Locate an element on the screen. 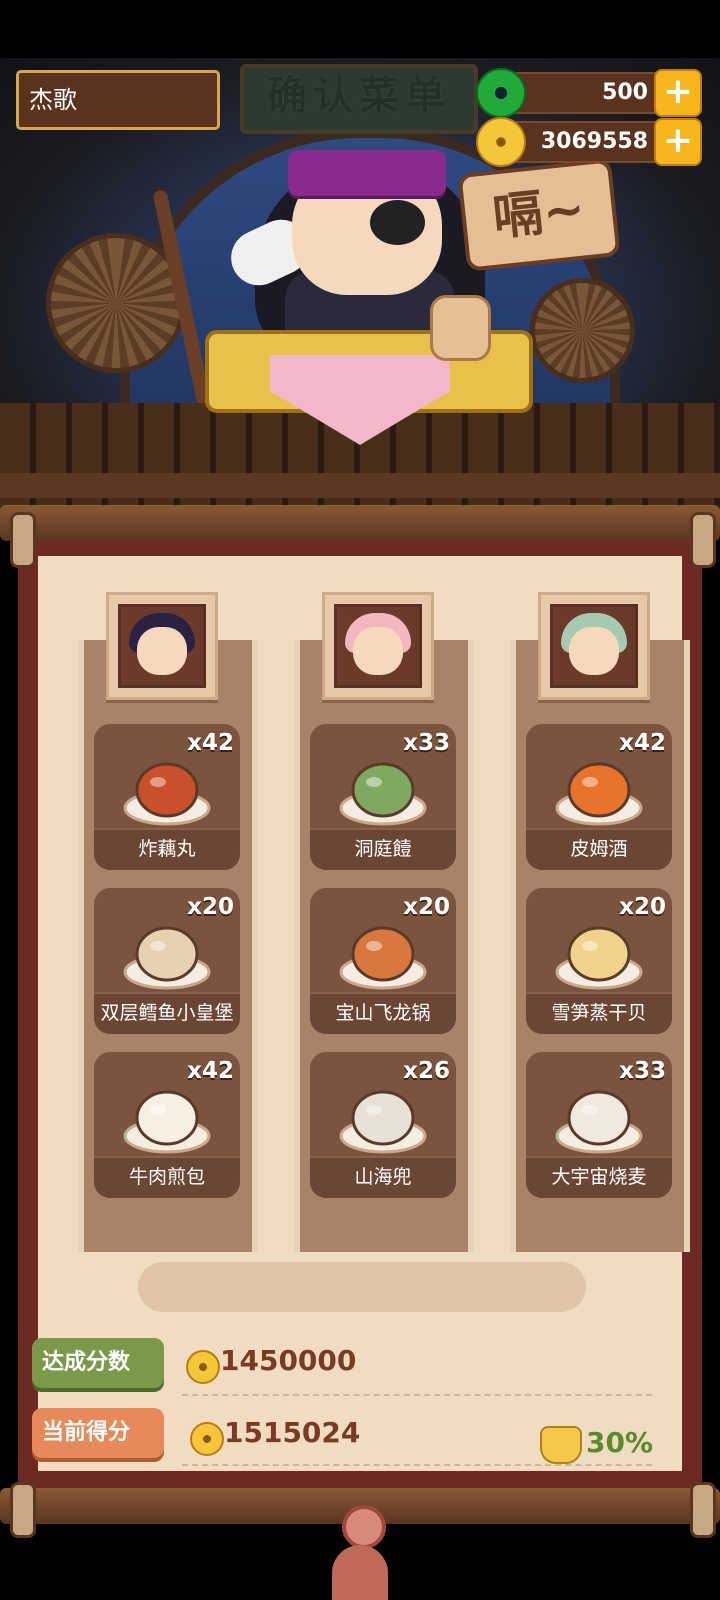  stacked-bowls is located at coordinates (460, 328).